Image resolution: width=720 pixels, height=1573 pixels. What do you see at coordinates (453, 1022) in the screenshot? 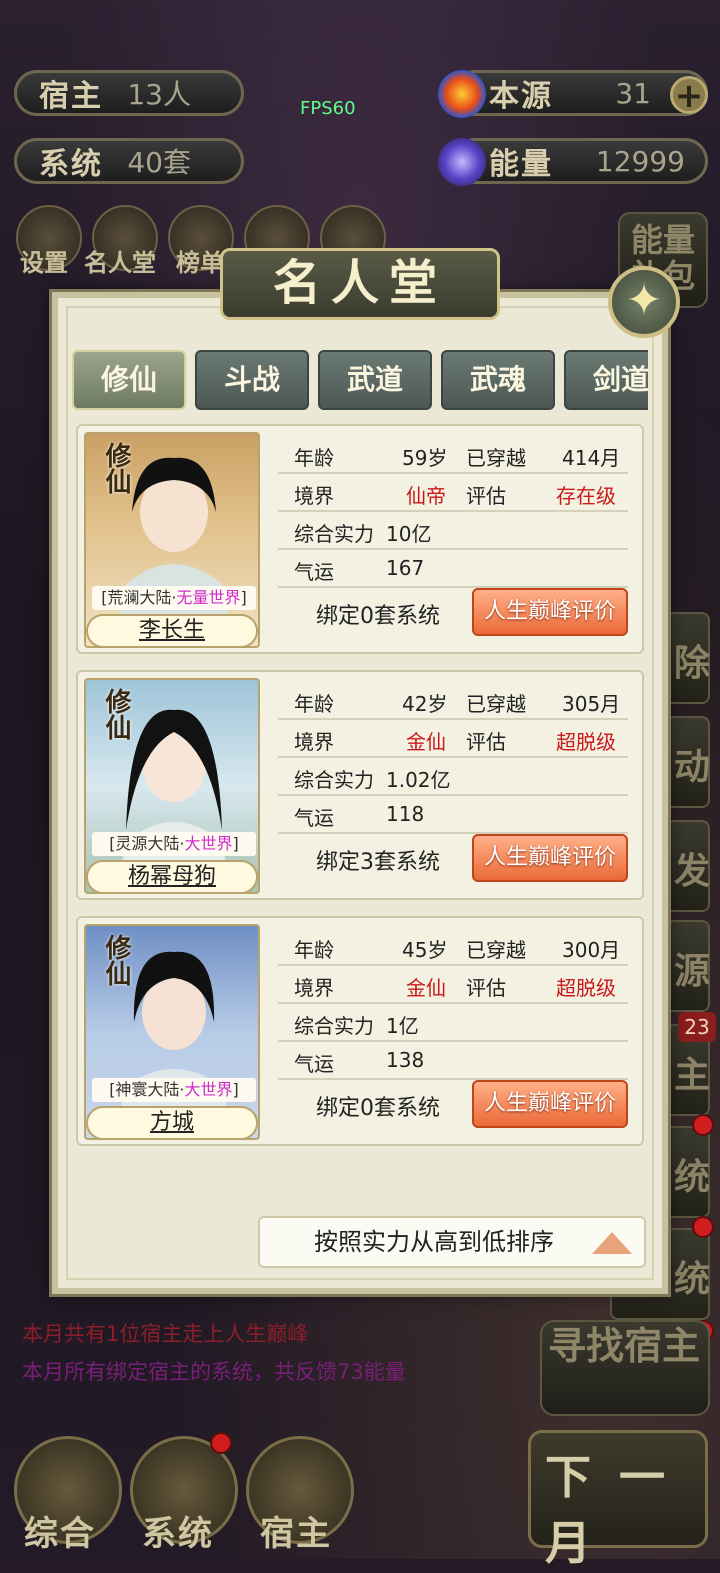
I see `row-power: 综合实力 1亿` at bounding box center [453, 1022].